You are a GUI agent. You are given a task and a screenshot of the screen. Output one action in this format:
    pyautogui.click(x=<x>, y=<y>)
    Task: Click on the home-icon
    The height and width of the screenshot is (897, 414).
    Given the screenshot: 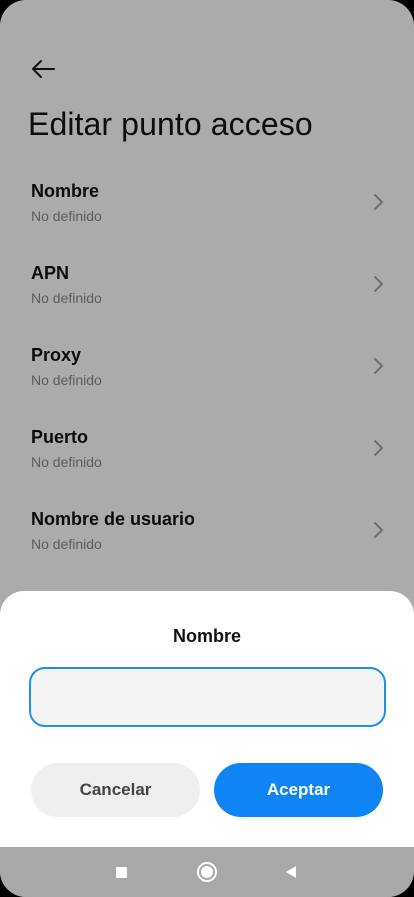 What is the action you would take?
    pyautogui.click(x=207, y=872)
    